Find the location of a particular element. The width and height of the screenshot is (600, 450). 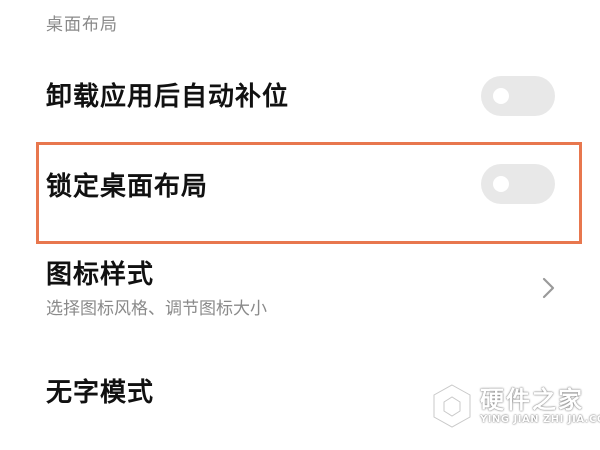

setting-description-icon-style: 选择图标风格、调节图标大小 is located at coordinates (156, 309).